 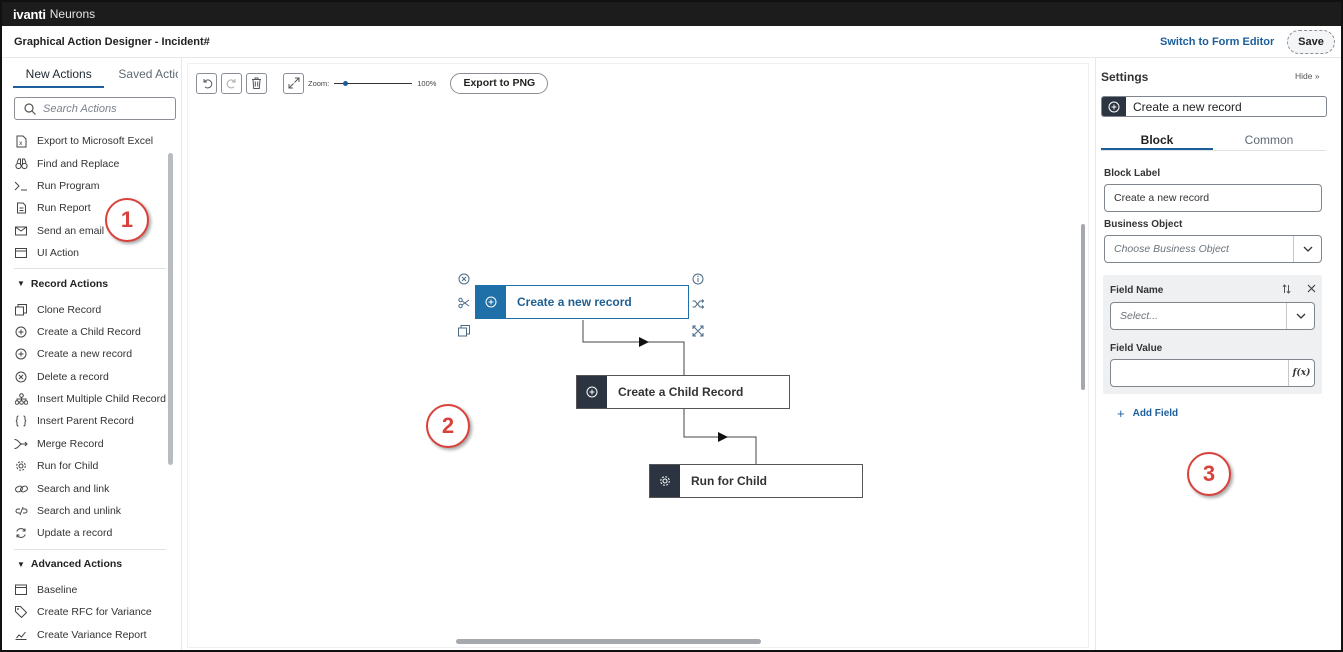 What do you see at coordinates (1269, 139) in the screenshot?
I see `tab-common: Common` at bounding box center [1269, 139].